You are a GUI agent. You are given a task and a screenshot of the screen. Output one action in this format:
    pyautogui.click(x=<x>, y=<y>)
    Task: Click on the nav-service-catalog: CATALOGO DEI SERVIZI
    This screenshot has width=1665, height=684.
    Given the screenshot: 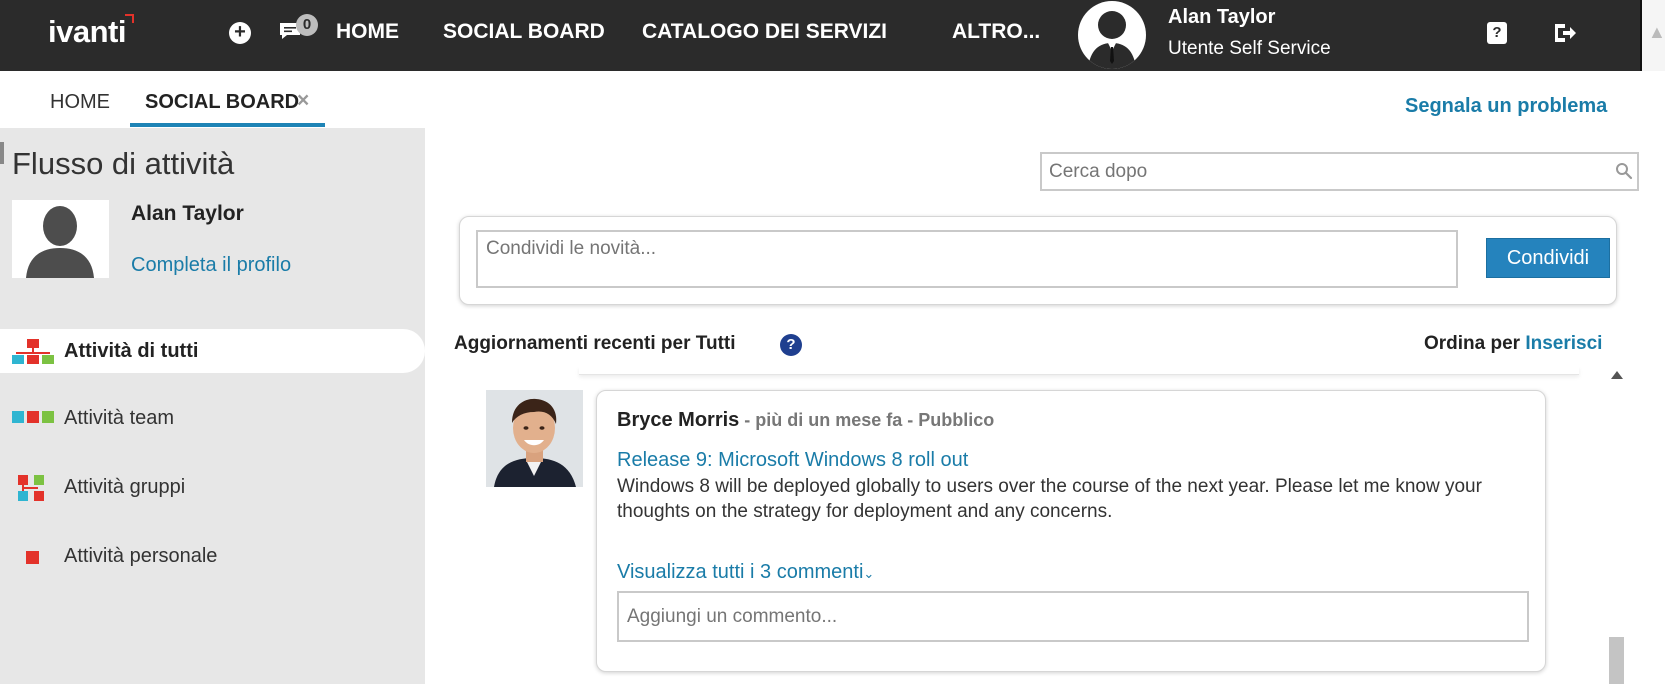 What is the action you would take?
    pyautogui.click(x=764, y=32)
    